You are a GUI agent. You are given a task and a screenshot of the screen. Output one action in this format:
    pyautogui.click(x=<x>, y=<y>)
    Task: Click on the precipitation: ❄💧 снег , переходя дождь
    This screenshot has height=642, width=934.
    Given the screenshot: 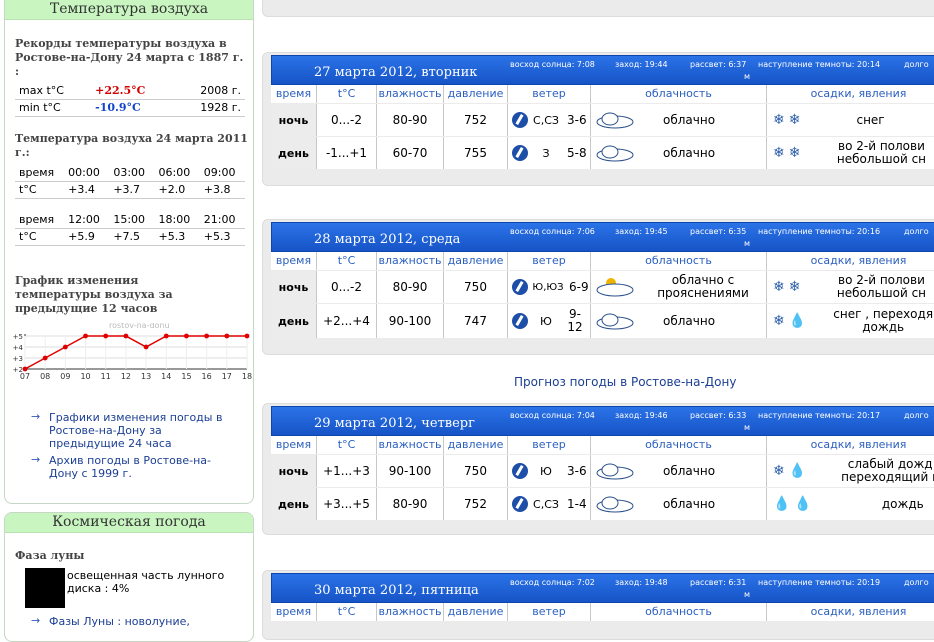 What is the action you would take?
    pyautogui.click(x=850, y=321)
    